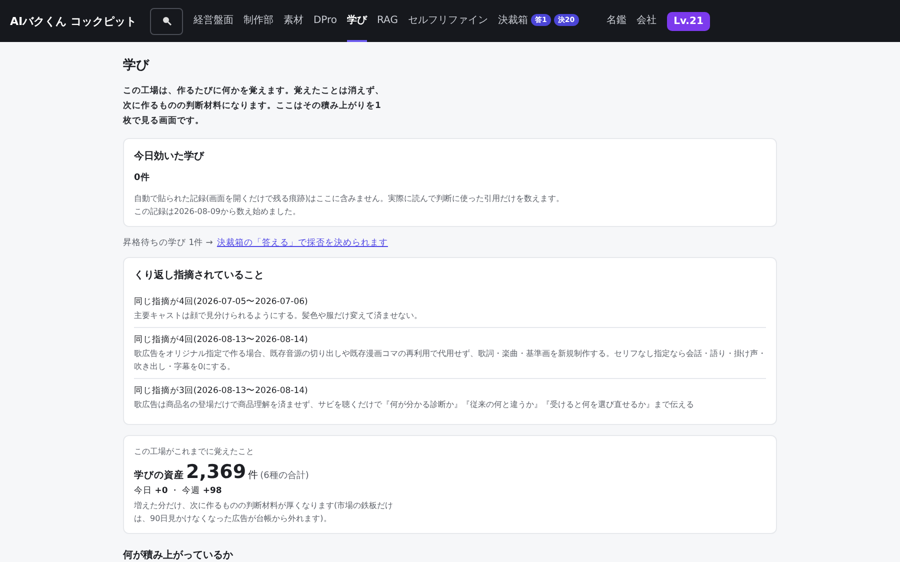  What do you see at coordinates (178, 491) in the screenshot?
I see `delta-text: 今日 +0 ・ 今週 +98` at bounding box center [178, 491].